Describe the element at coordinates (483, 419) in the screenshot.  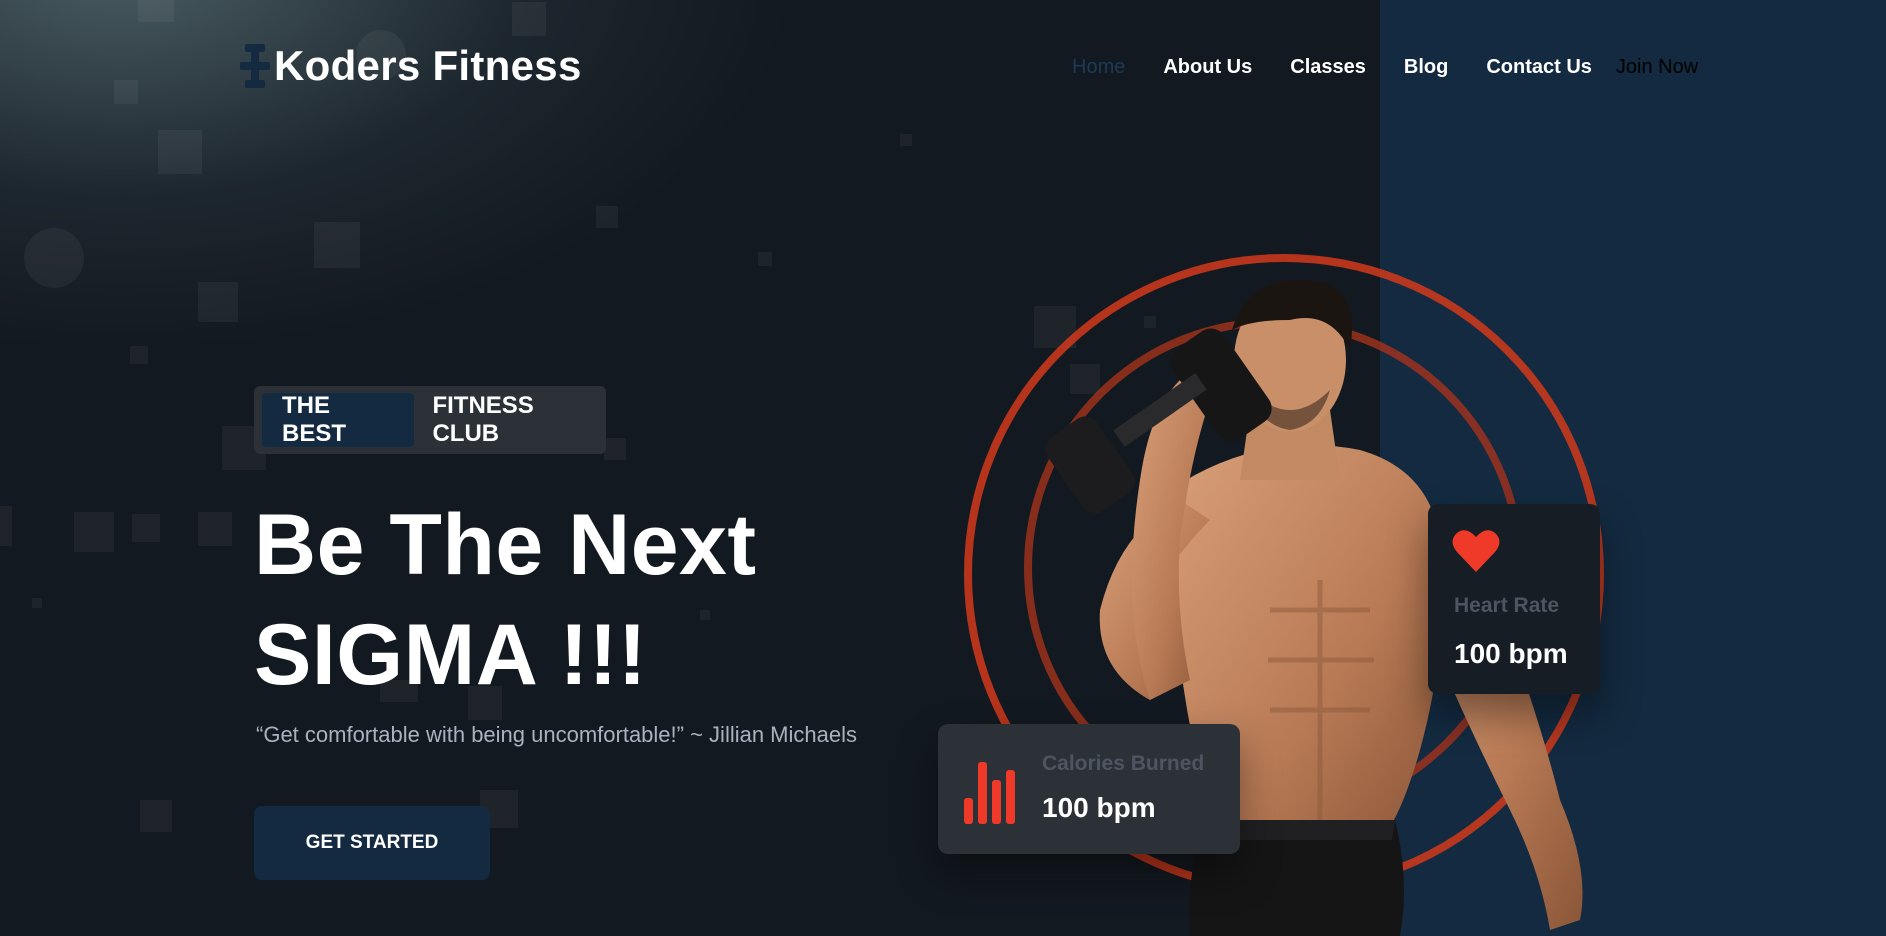
I see `tag-secondary: FITNESS CLUB` at that location.